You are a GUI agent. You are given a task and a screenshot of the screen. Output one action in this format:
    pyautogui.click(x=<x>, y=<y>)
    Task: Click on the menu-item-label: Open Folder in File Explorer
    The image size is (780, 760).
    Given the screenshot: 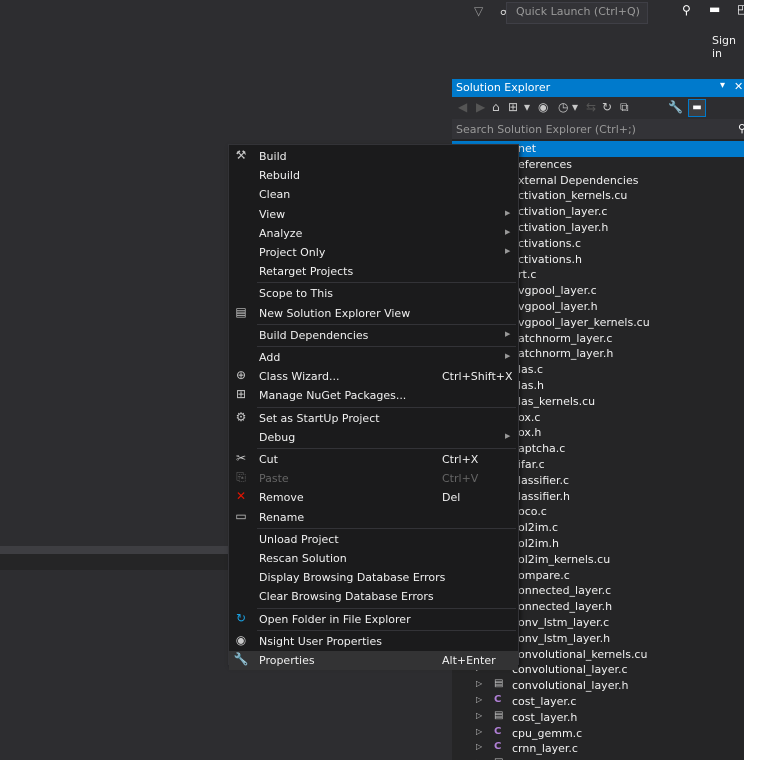 What is the action you would take?
    pyautogui.click(x=335, y=619)
    